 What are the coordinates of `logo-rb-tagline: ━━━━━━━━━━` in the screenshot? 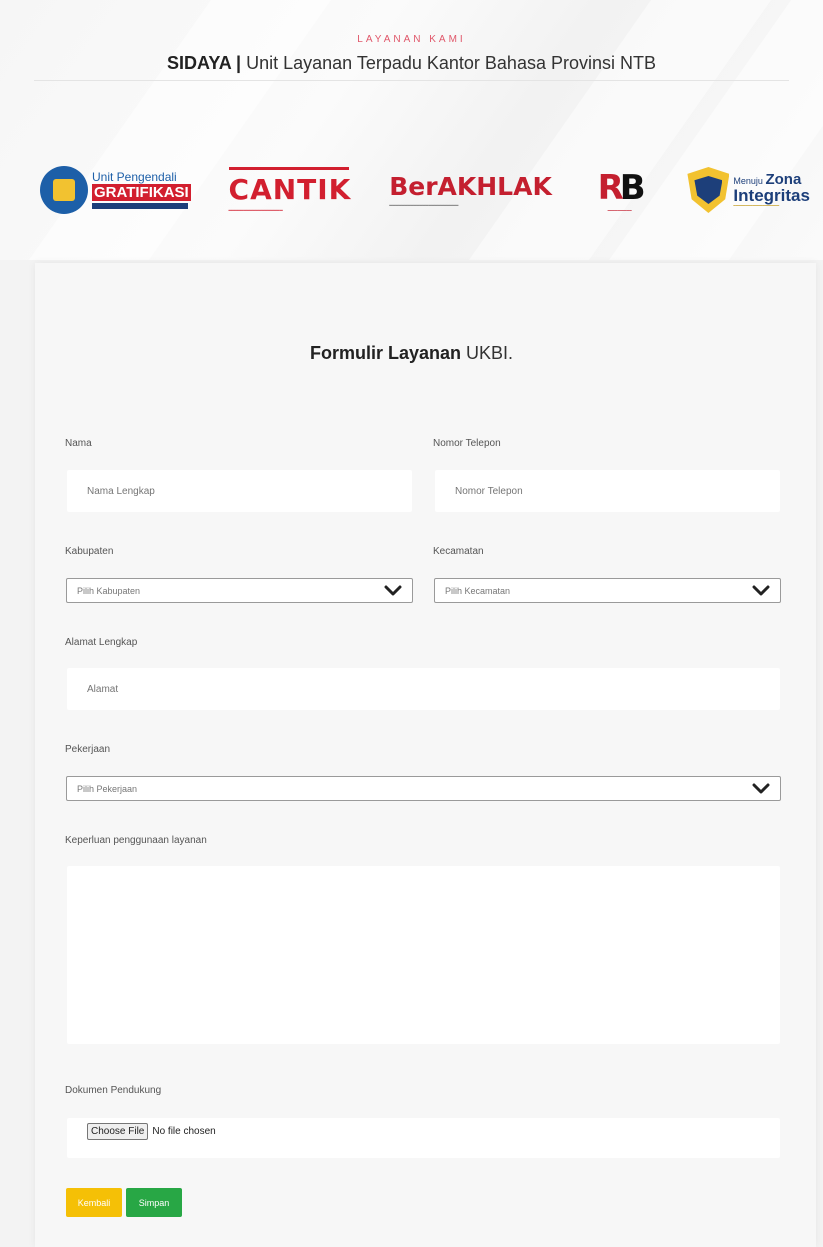 It's located at (619, 210).